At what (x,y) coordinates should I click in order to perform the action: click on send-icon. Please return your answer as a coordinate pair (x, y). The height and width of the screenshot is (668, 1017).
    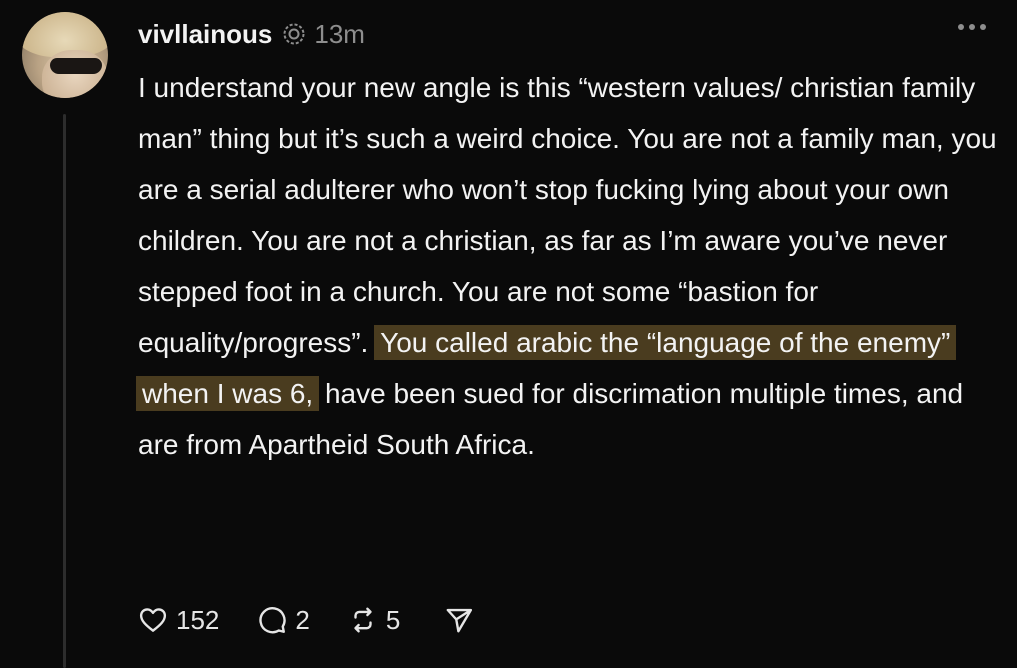
    Looking at the image, I should click on (459, 620).